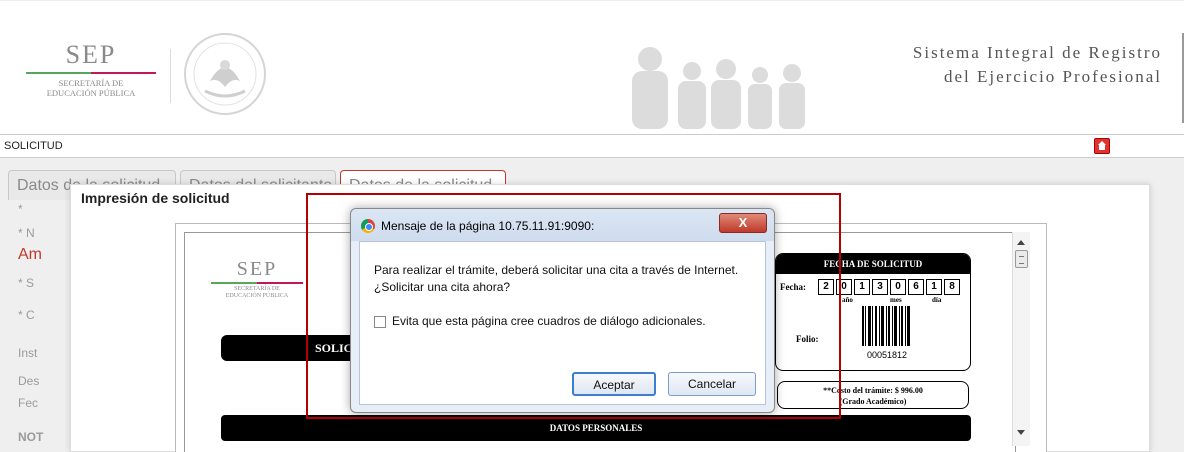 The width and height of the screenshot is (1184, 452). I want to click on left-item: *, so click(20, 209).